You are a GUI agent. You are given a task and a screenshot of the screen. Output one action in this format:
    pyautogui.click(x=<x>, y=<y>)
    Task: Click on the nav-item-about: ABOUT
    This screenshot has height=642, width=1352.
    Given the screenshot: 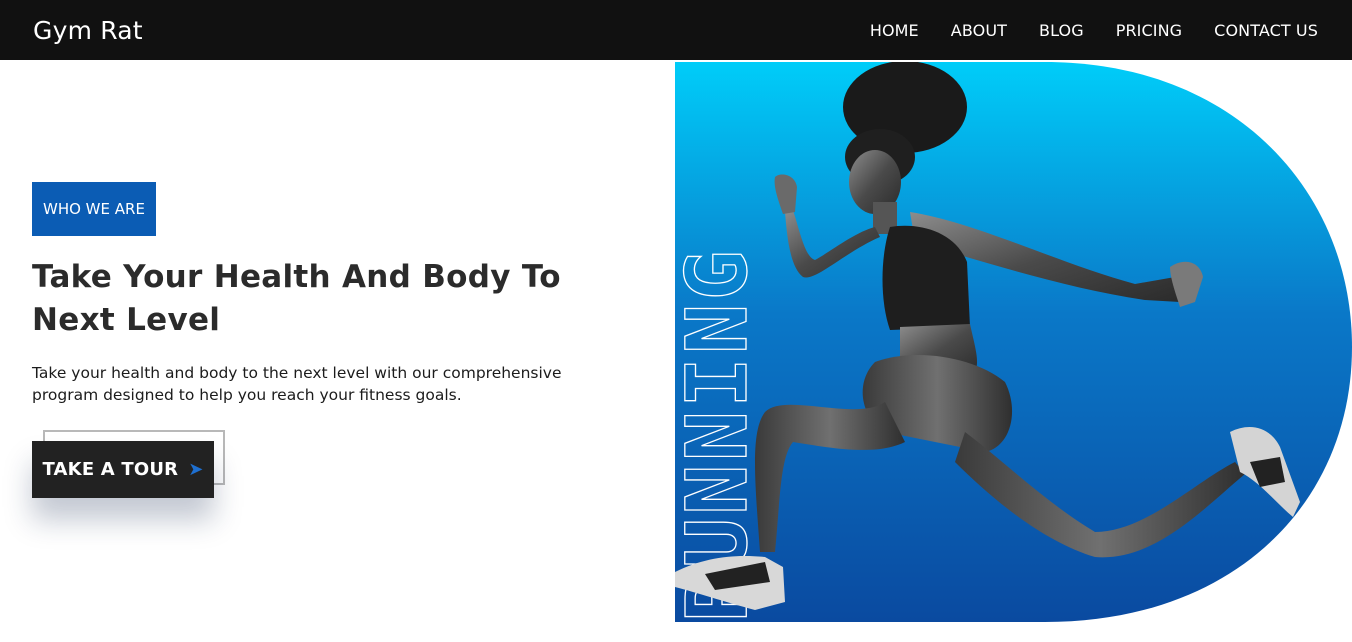 What is the action you would take?
    pyautogui.click(x=979, y=30)
    